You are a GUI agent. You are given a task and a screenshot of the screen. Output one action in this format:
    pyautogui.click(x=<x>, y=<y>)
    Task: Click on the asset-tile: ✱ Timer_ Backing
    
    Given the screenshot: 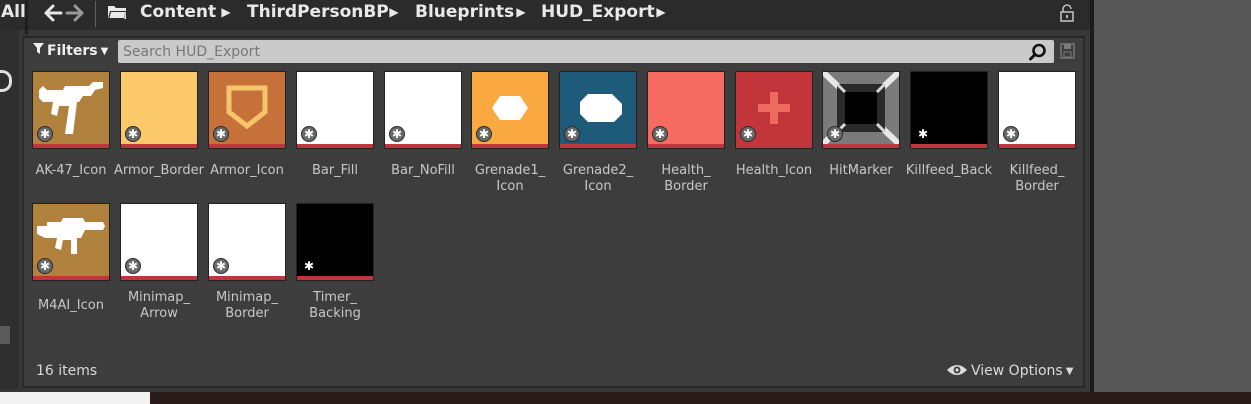 What is the action you would take?
    pyautogui.click(x=335, y=262)
    